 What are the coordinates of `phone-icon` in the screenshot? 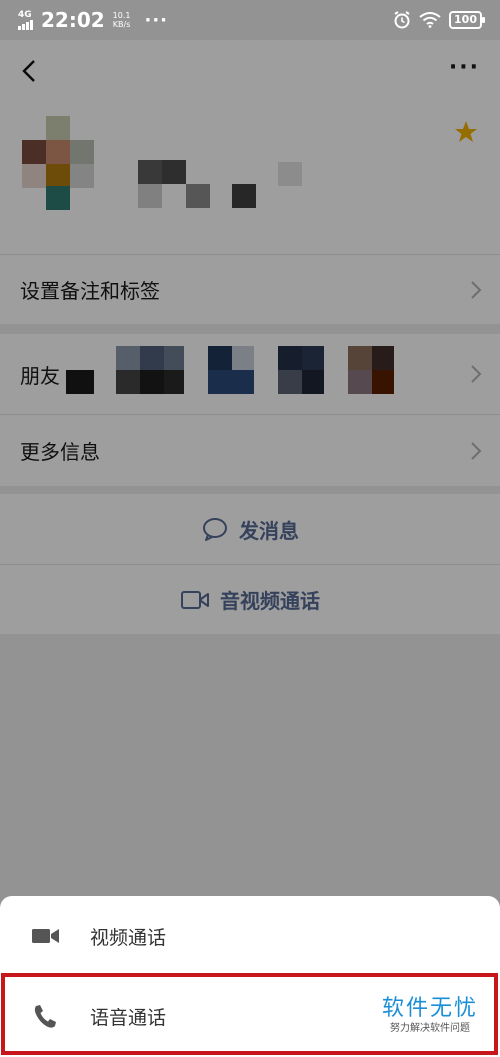 It's located at (45, 1016).